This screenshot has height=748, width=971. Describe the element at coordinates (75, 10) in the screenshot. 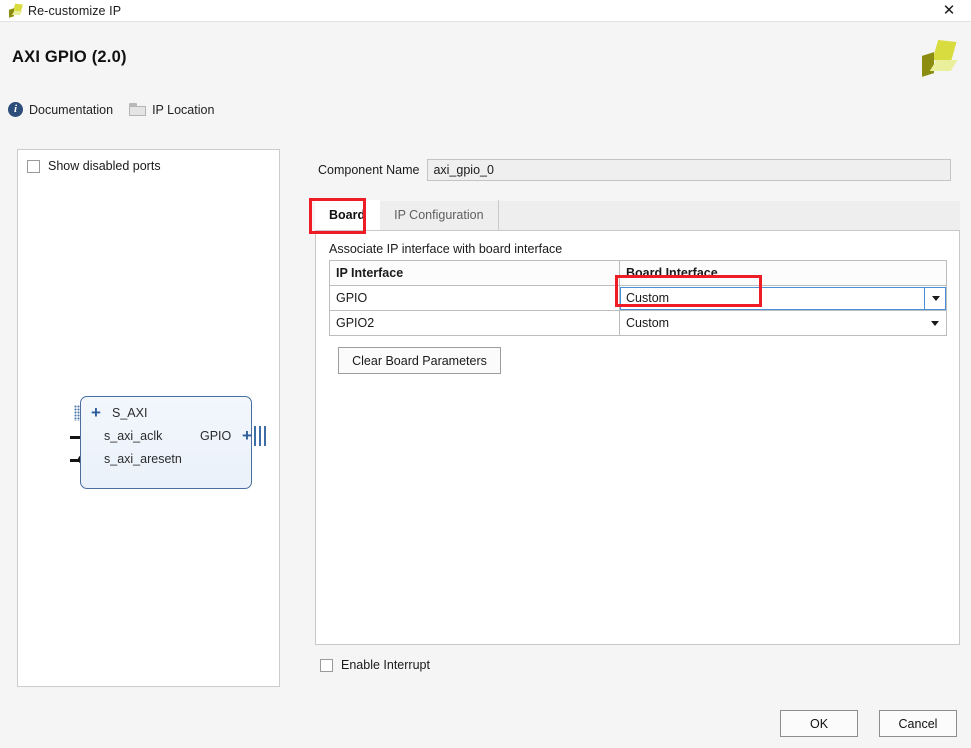

I see `window-title: Re-customize IP` at that location.